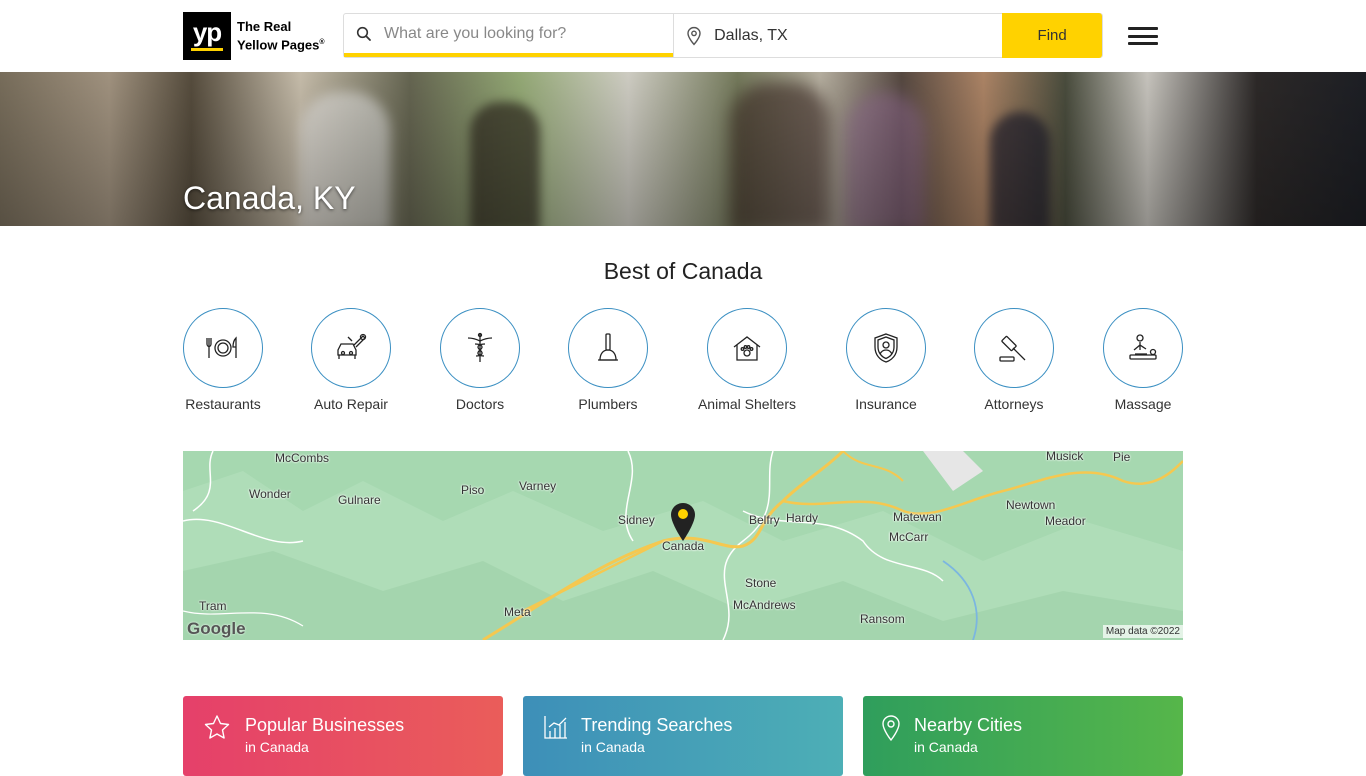 The image size is (1366, 776). What do you see at coordinates (1031, 505) in the screenshot?
I see `map-place-label: Newtown` at bounding box center [1031, 505].